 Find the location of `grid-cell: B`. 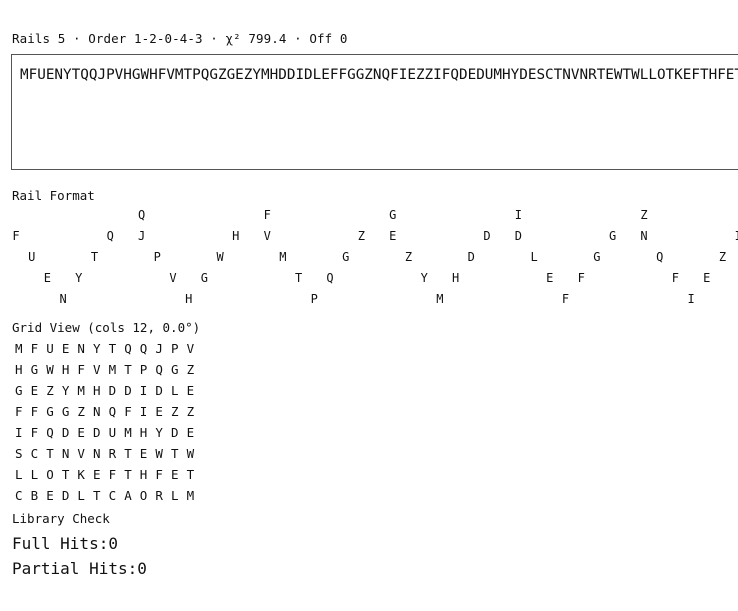

grid-cell: B is located at coordinates (34, 495).